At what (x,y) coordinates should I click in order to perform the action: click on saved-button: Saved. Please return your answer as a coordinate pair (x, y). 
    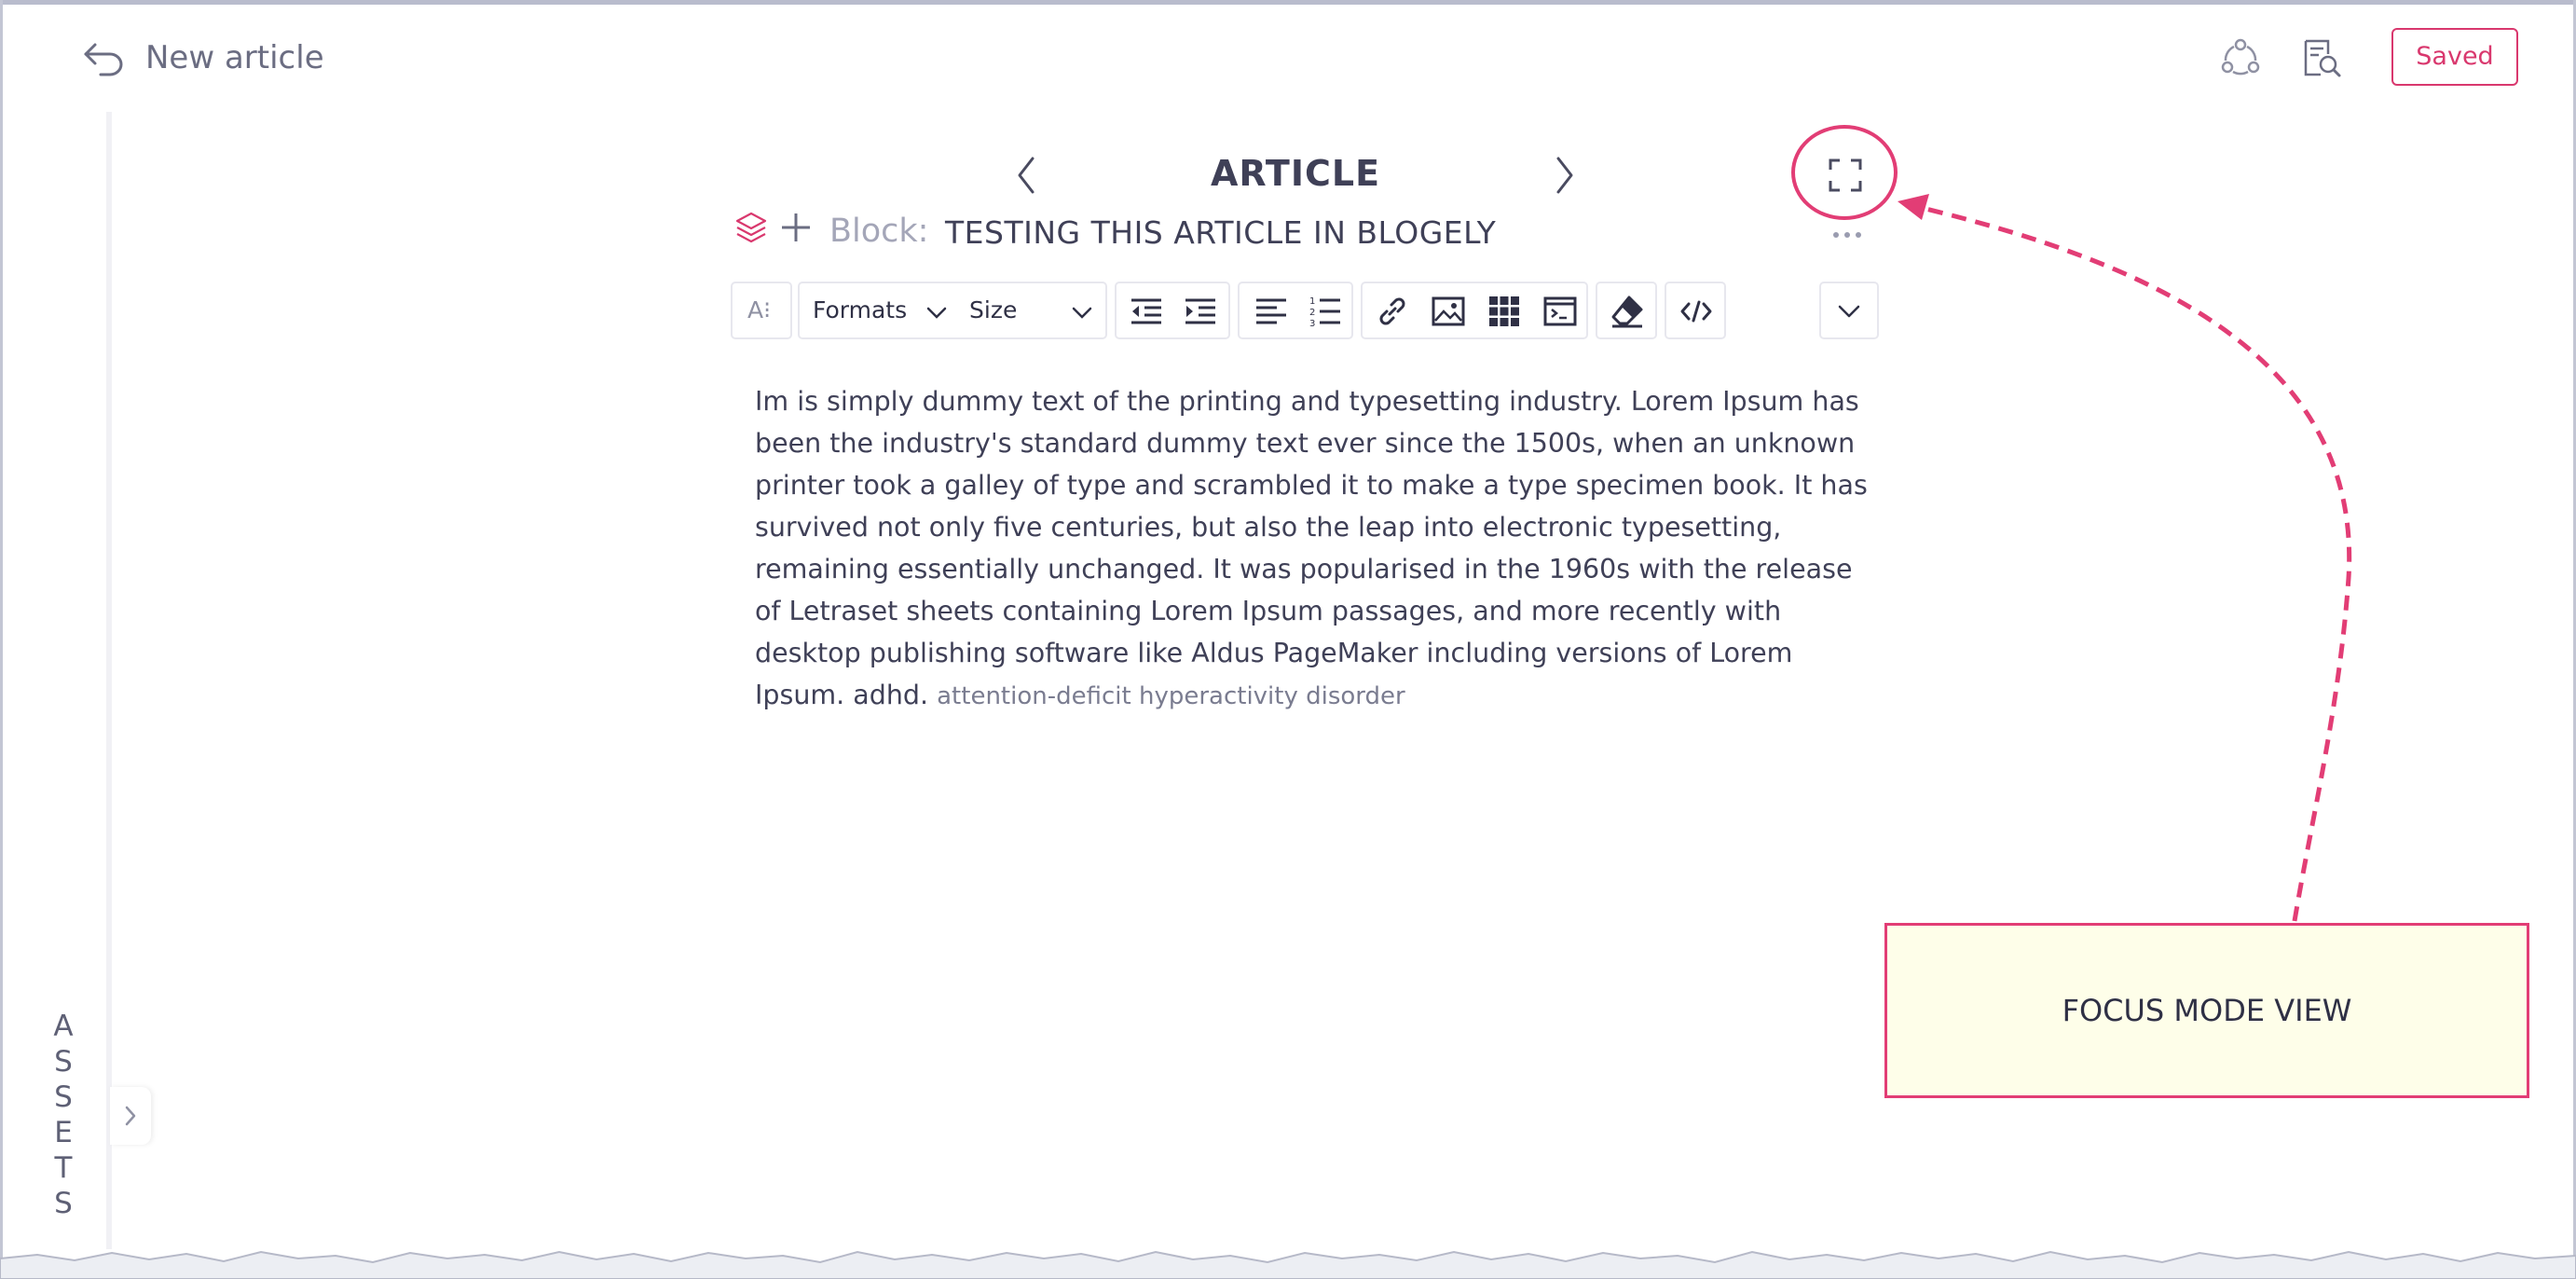
    Looking at the image, I should click on (2454, 57).